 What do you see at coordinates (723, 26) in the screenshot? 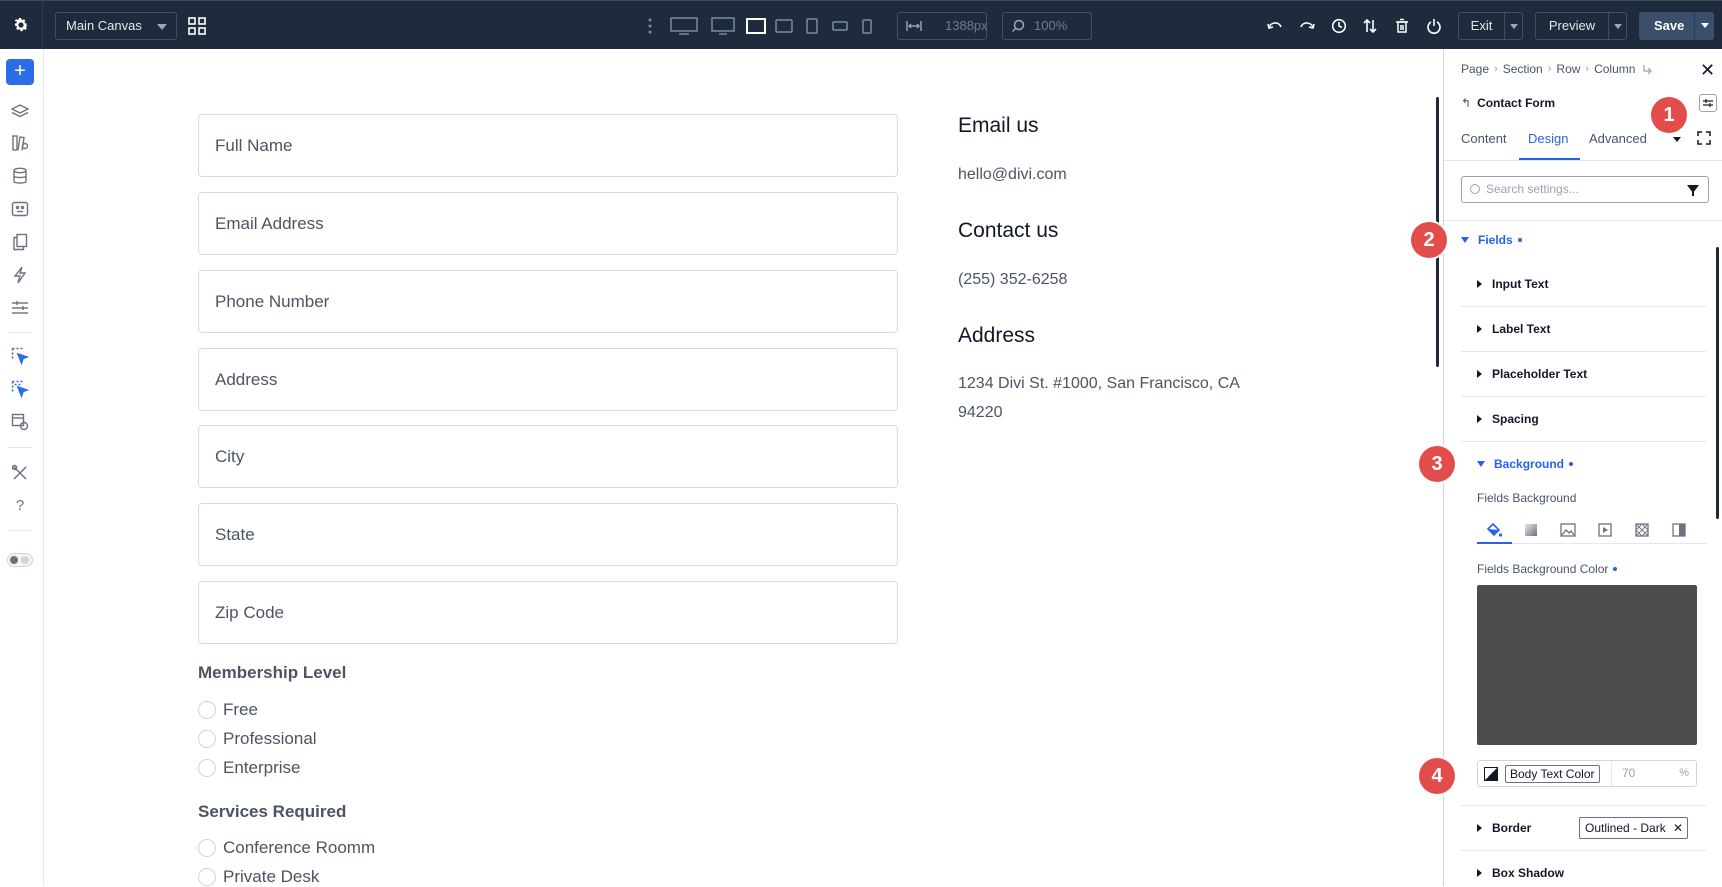
I see `desktop-view-icon` at bounding box center [723, 26].